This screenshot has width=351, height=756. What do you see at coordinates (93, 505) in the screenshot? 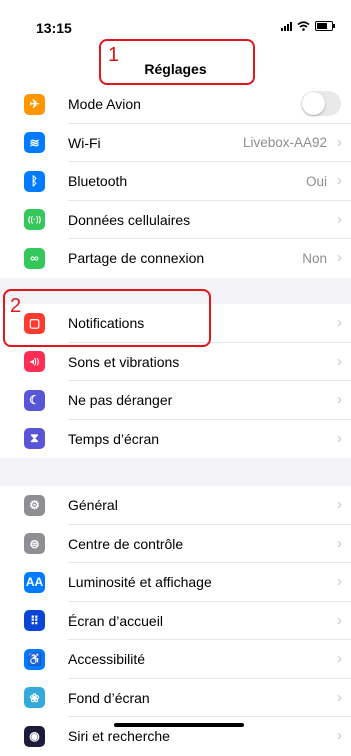
I see `settings-row-label: Général` at bounding box center [93, 505].